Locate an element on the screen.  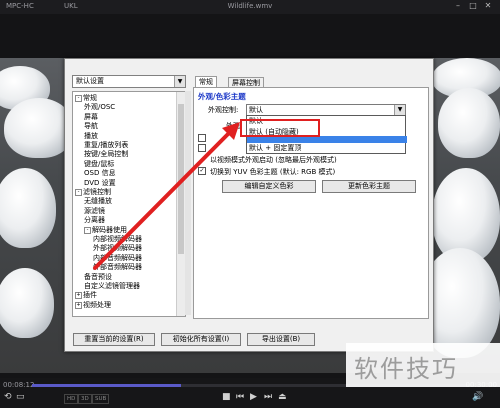
volume-icon: 🔊 is located at coordinates (477, 397).